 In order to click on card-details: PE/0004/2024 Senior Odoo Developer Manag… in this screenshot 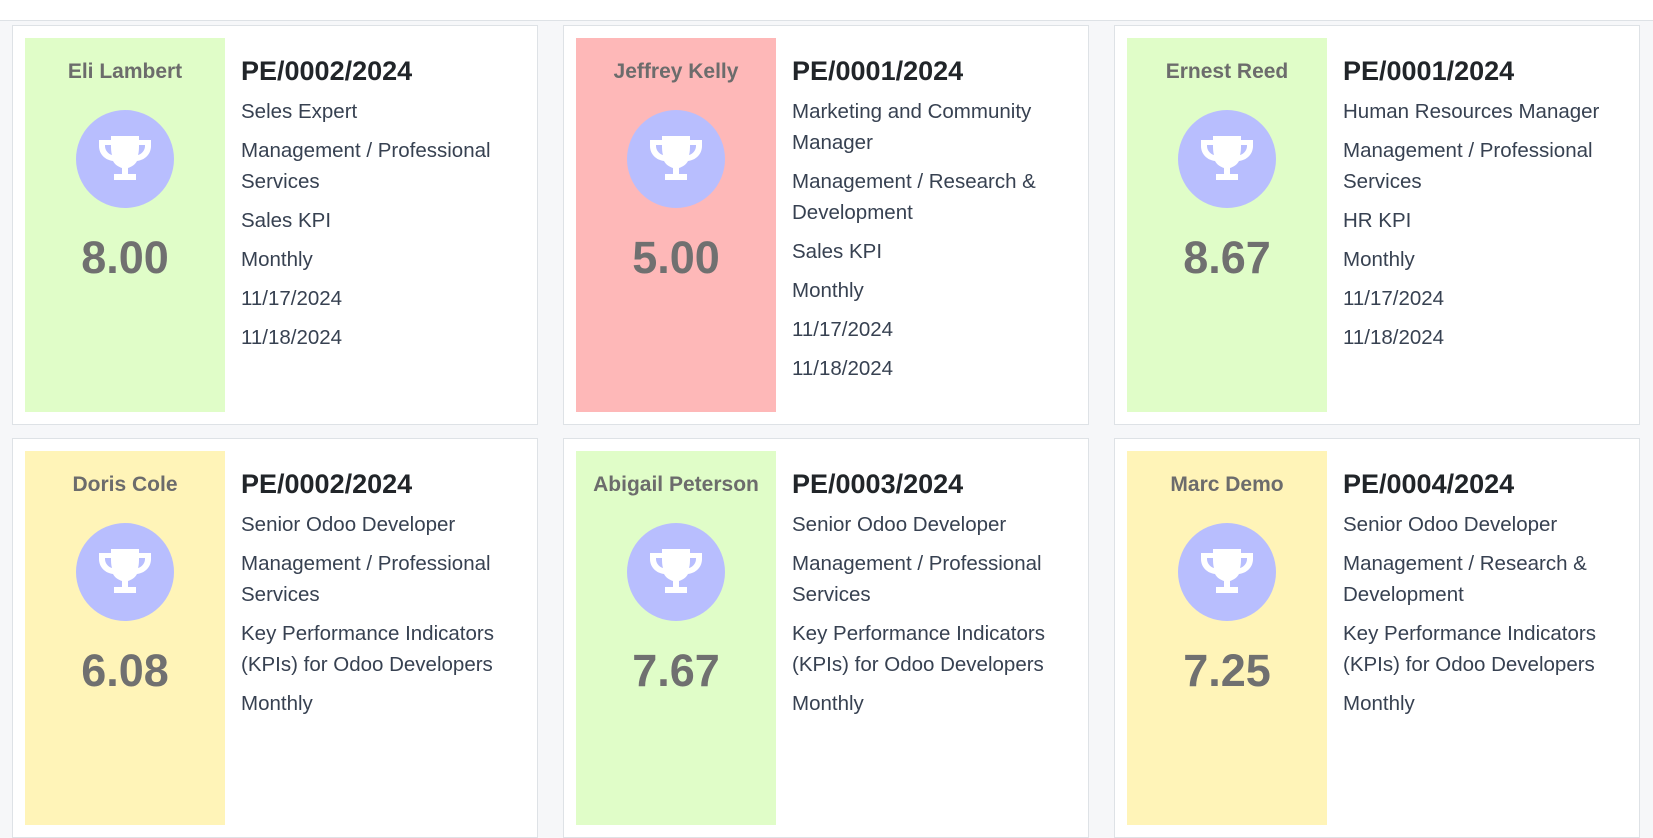, I will do `click(1485, 638)`.